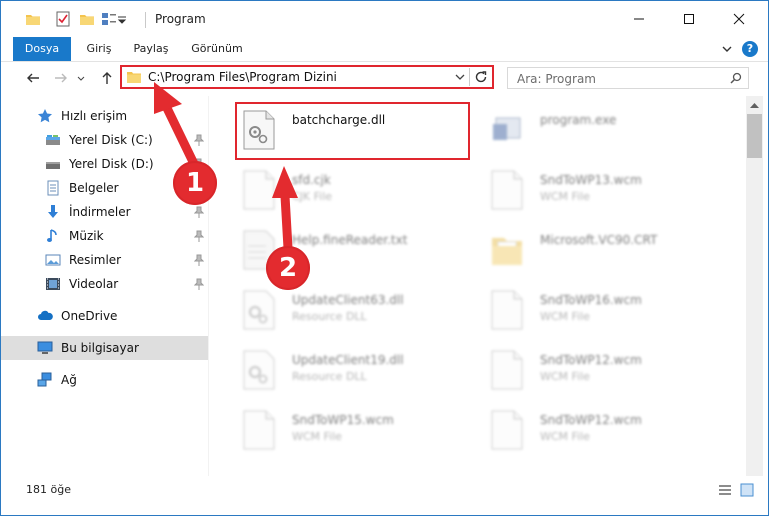  What do you see at coordinates (42, 49) in the screenshot?
I see `tab-file: Dosya` at bounding box center [42, 49].